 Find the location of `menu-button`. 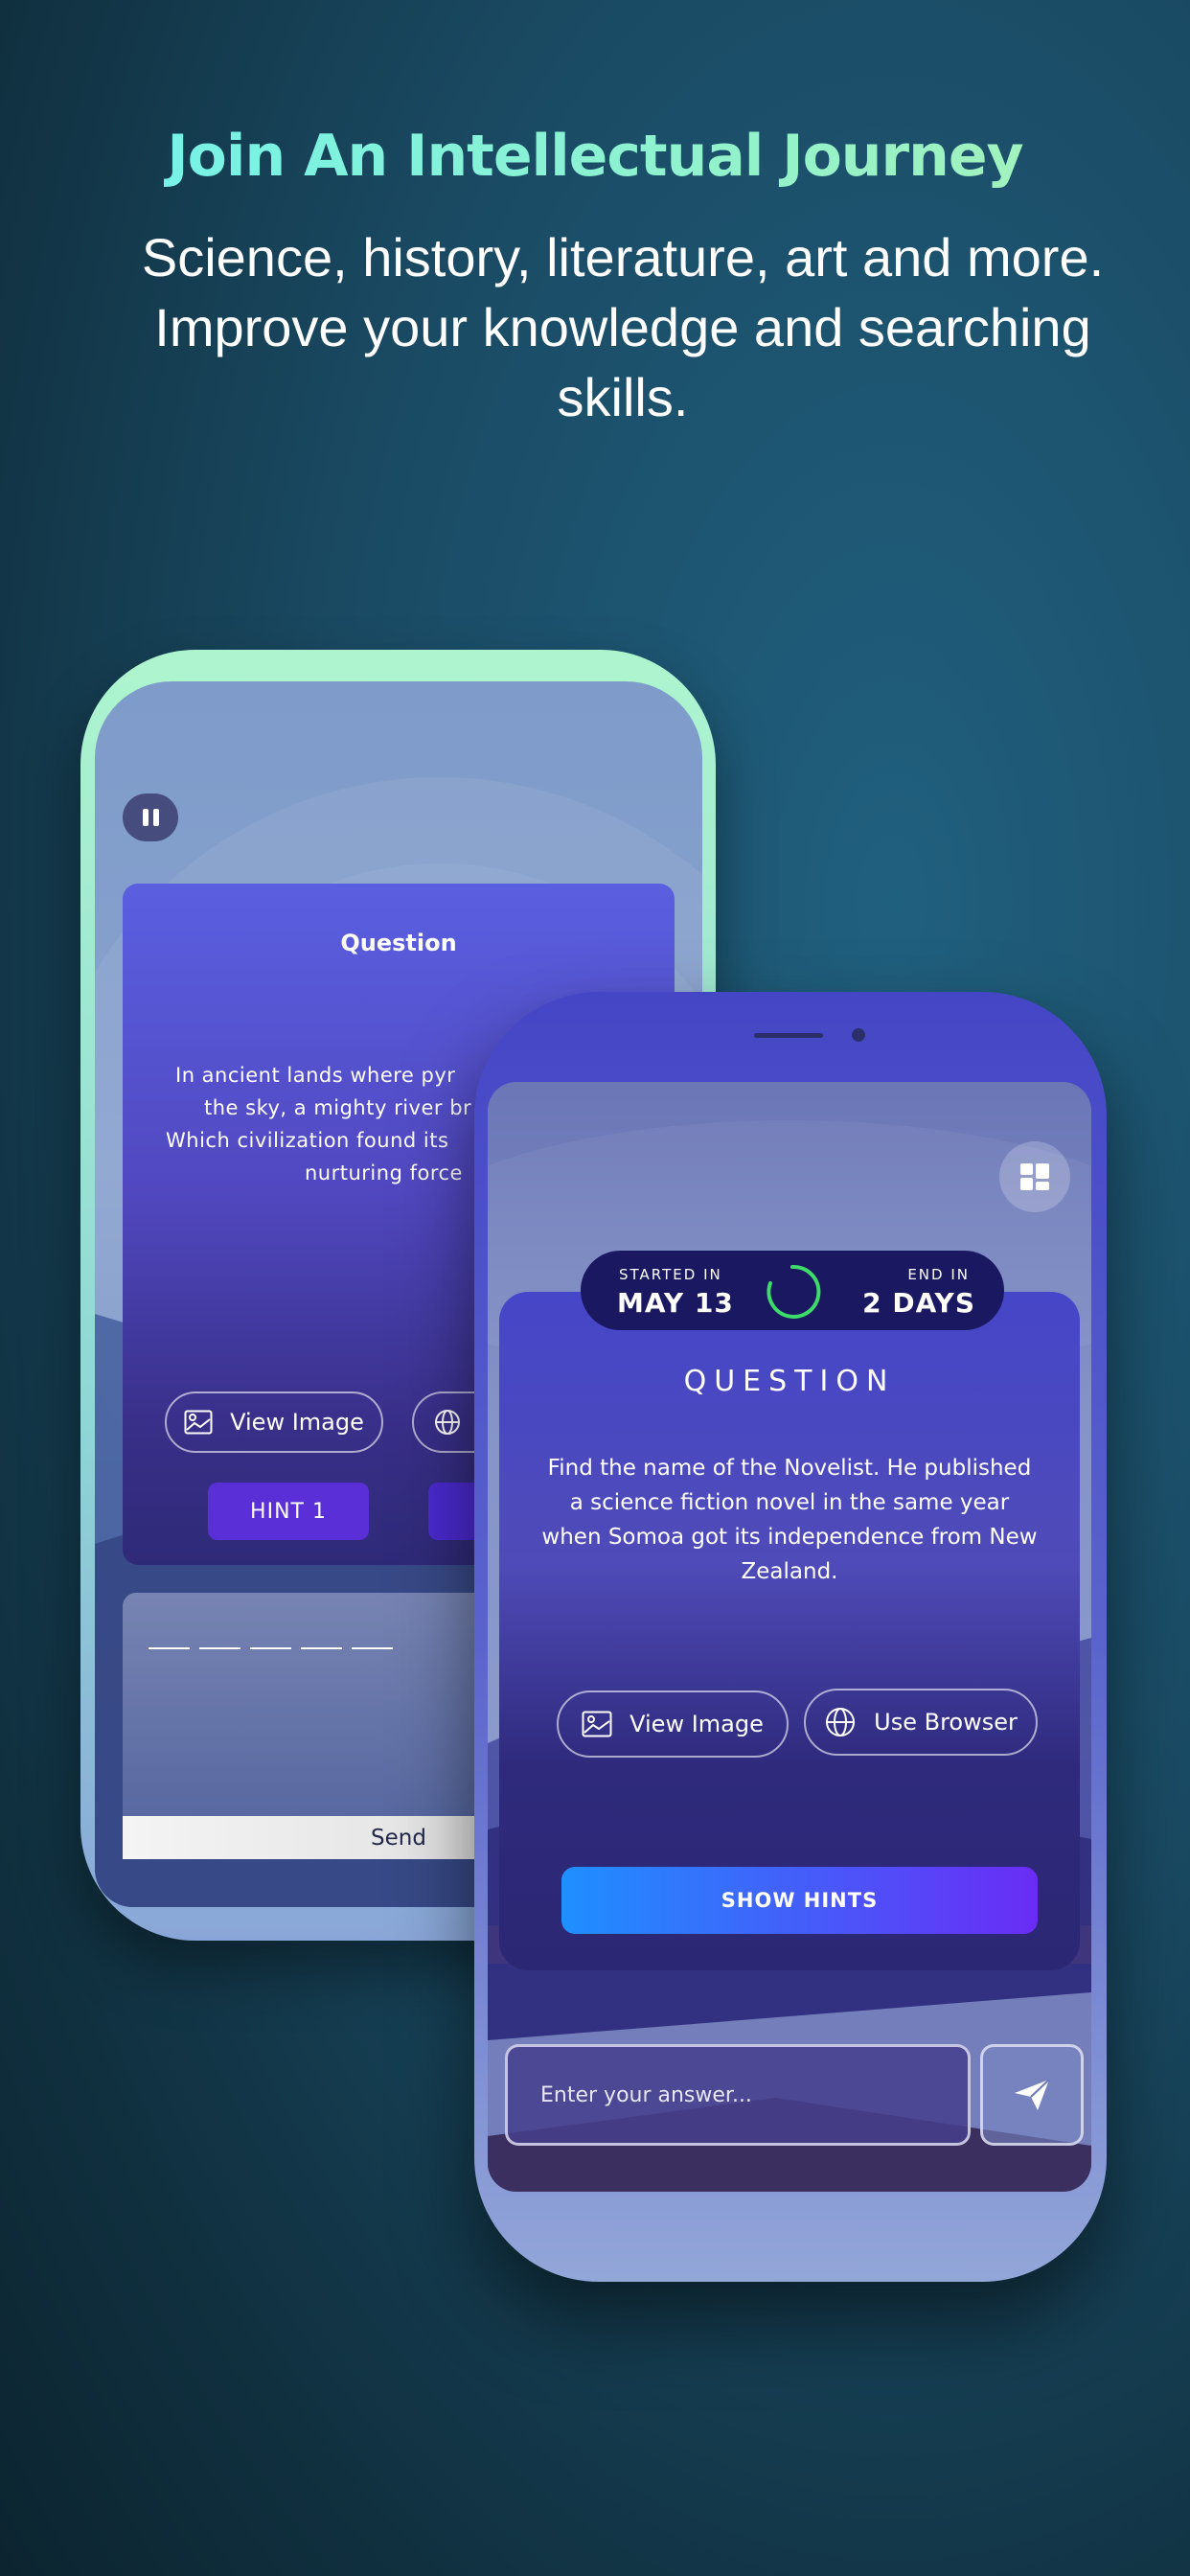

menu-button is located at coordinates (1035, 1176).